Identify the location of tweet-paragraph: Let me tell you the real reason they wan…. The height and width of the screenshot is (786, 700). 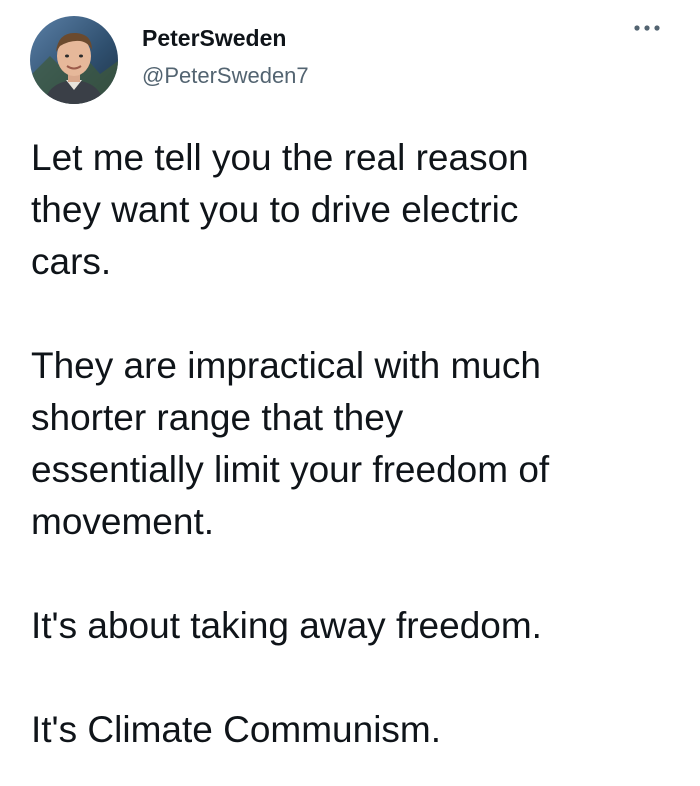
(280, 209).